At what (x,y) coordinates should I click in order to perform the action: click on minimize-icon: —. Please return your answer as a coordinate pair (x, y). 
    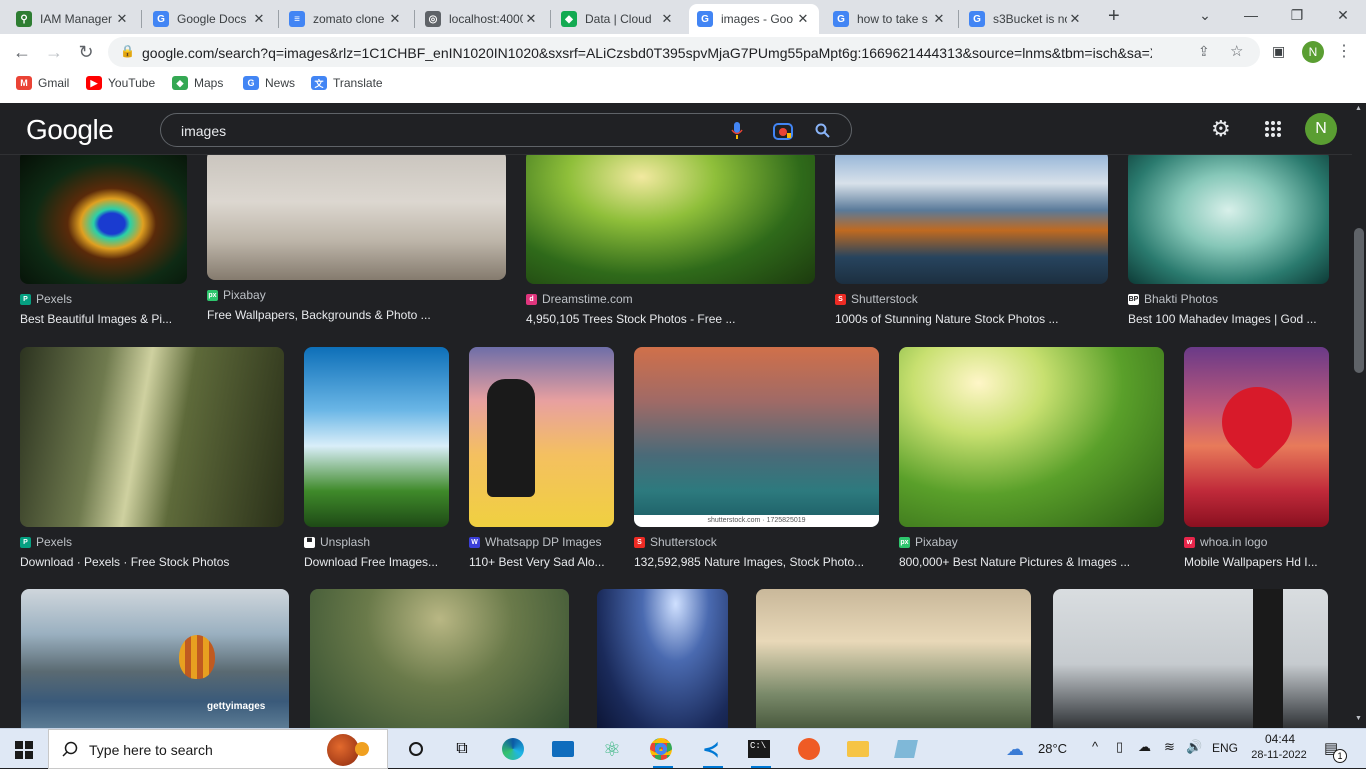
    Looking at the image, I should click on (1251, 15).